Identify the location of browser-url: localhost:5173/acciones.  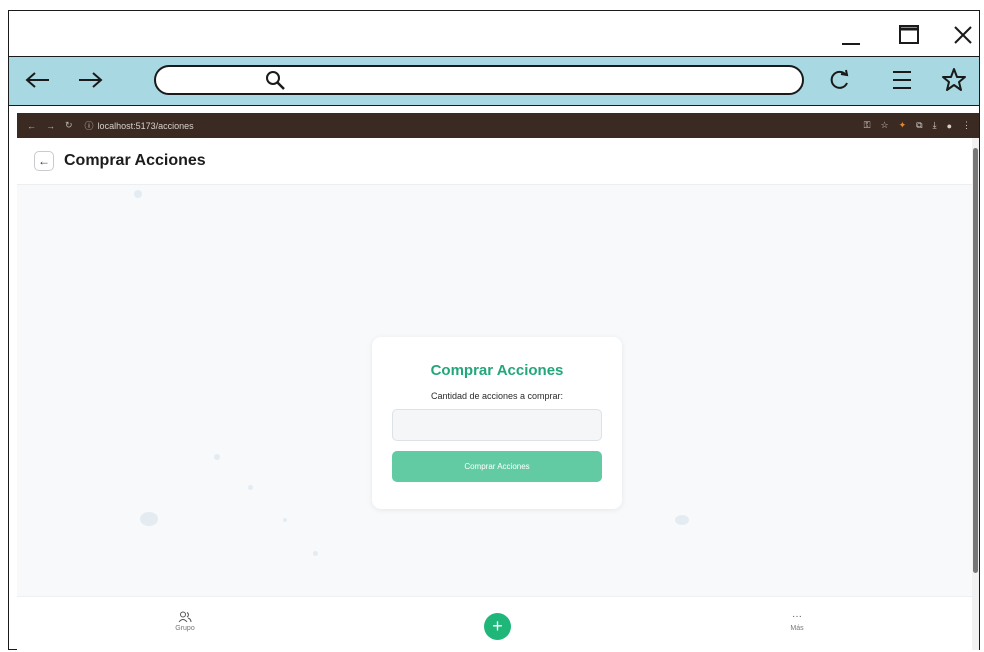
(145, 125).